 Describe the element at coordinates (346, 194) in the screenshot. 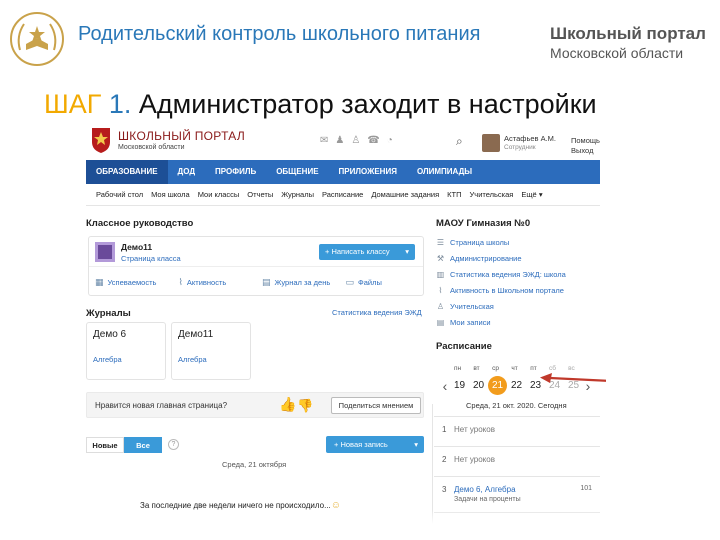

I see `subnav-item-schedule: Расписание` at that location.